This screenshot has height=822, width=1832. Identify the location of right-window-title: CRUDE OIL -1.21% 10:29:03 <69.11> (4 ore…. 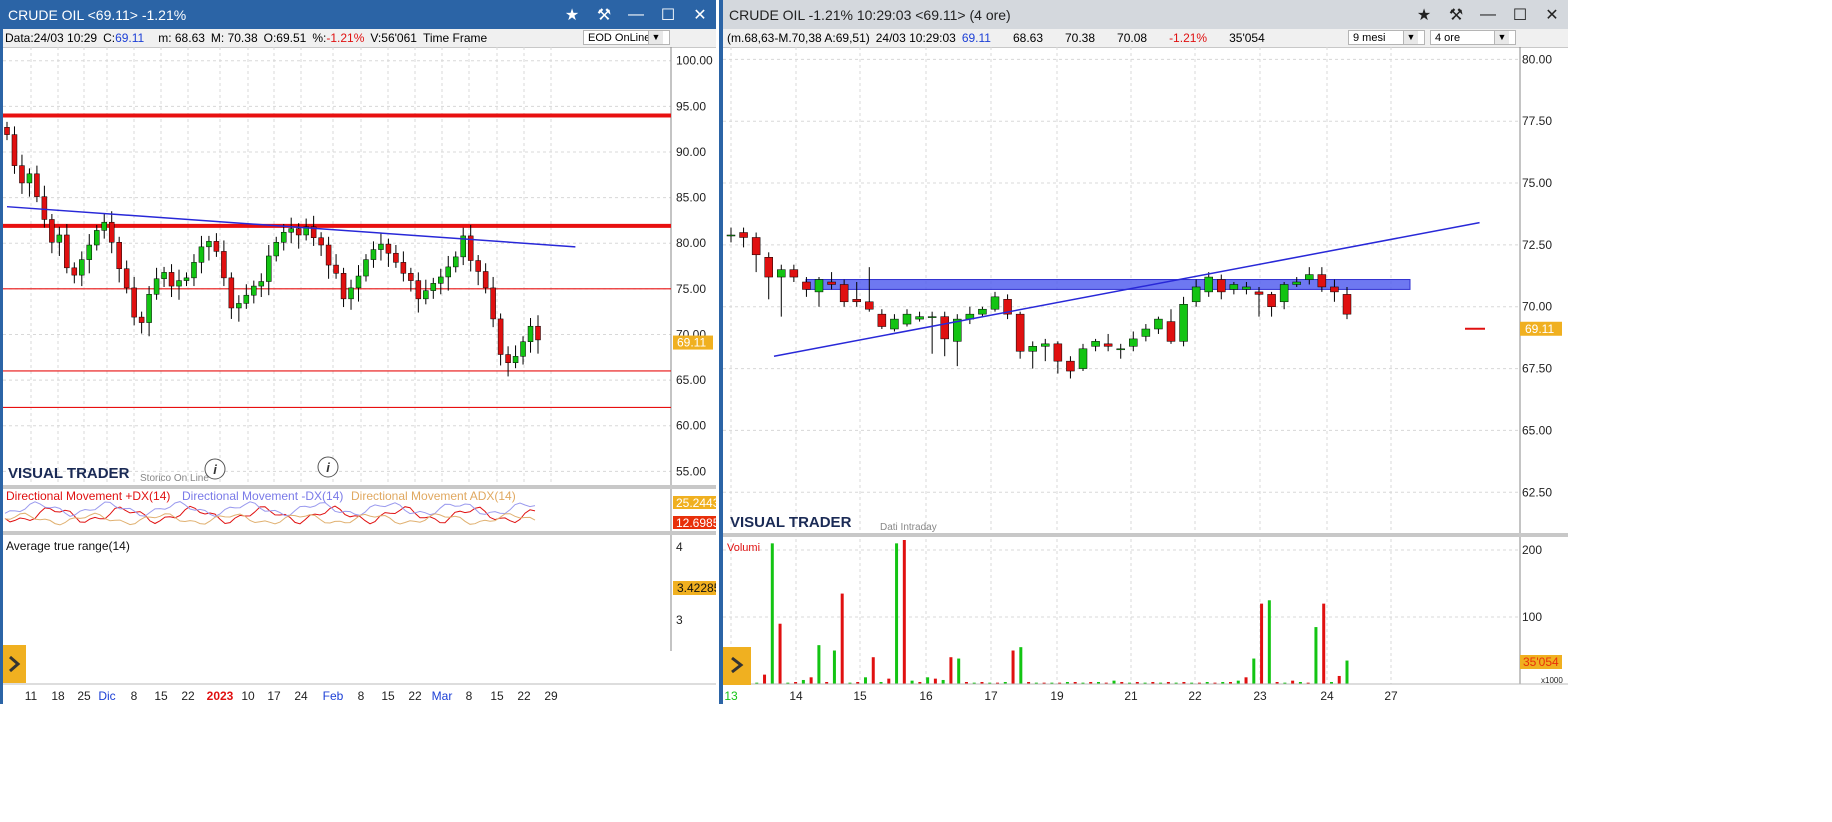
(870, 14).